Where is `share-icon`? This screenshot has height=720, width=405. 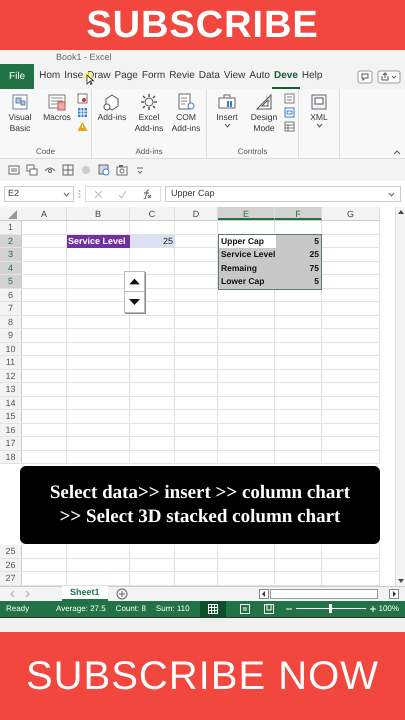
share-icon is located at coordinates (389, 77).